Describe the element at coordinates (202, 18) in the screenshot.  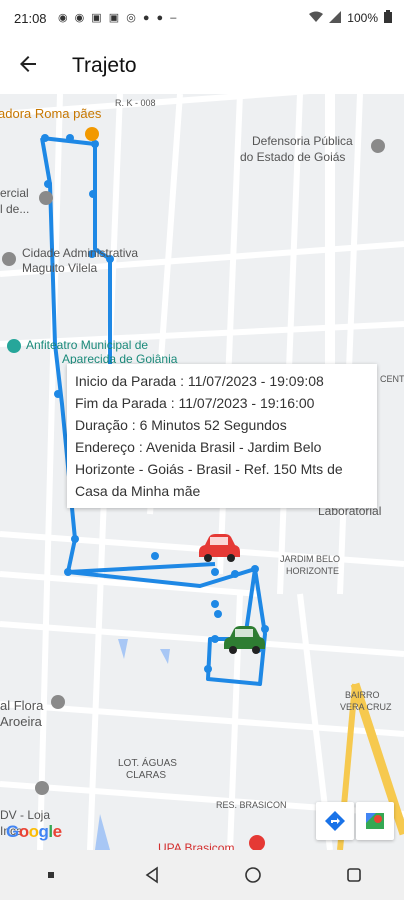
I see `status-bar: 21:08 ◉ ◉ ▣ ▣ ◎ ● ● – 100%` at that location.